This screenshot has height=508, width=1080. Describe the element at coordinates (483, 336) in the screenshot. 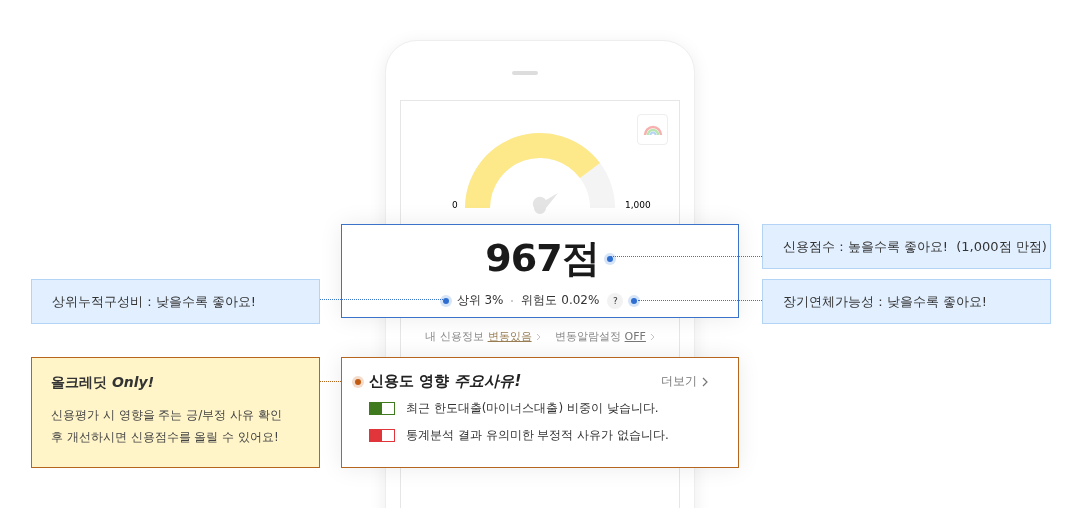

I see `info-link: 내 신용정보 변동있음` at that location.